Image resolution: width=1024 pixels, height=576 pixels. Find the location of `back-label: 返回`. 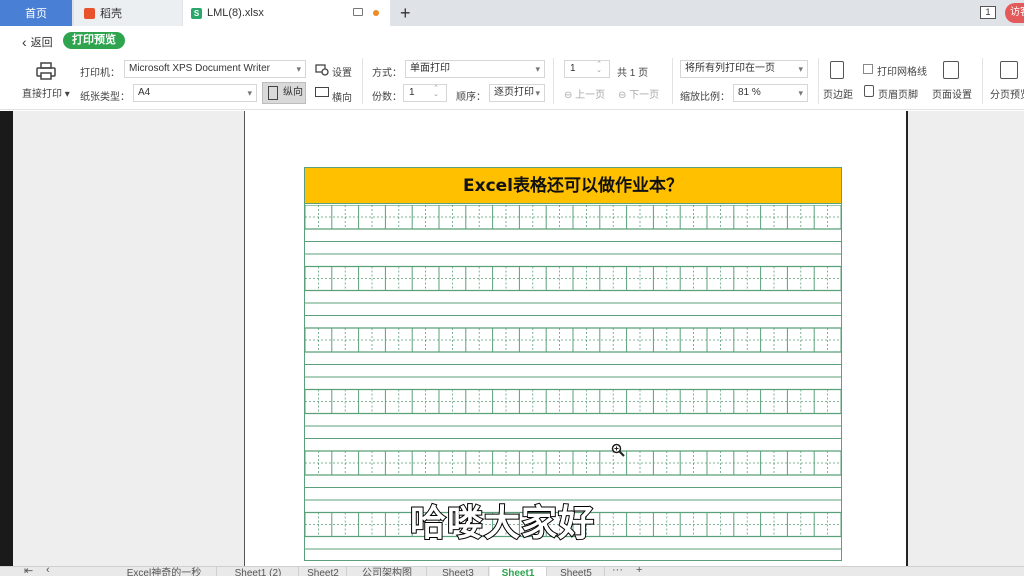

back-label: 返回 is located at coordinates (41, 43).